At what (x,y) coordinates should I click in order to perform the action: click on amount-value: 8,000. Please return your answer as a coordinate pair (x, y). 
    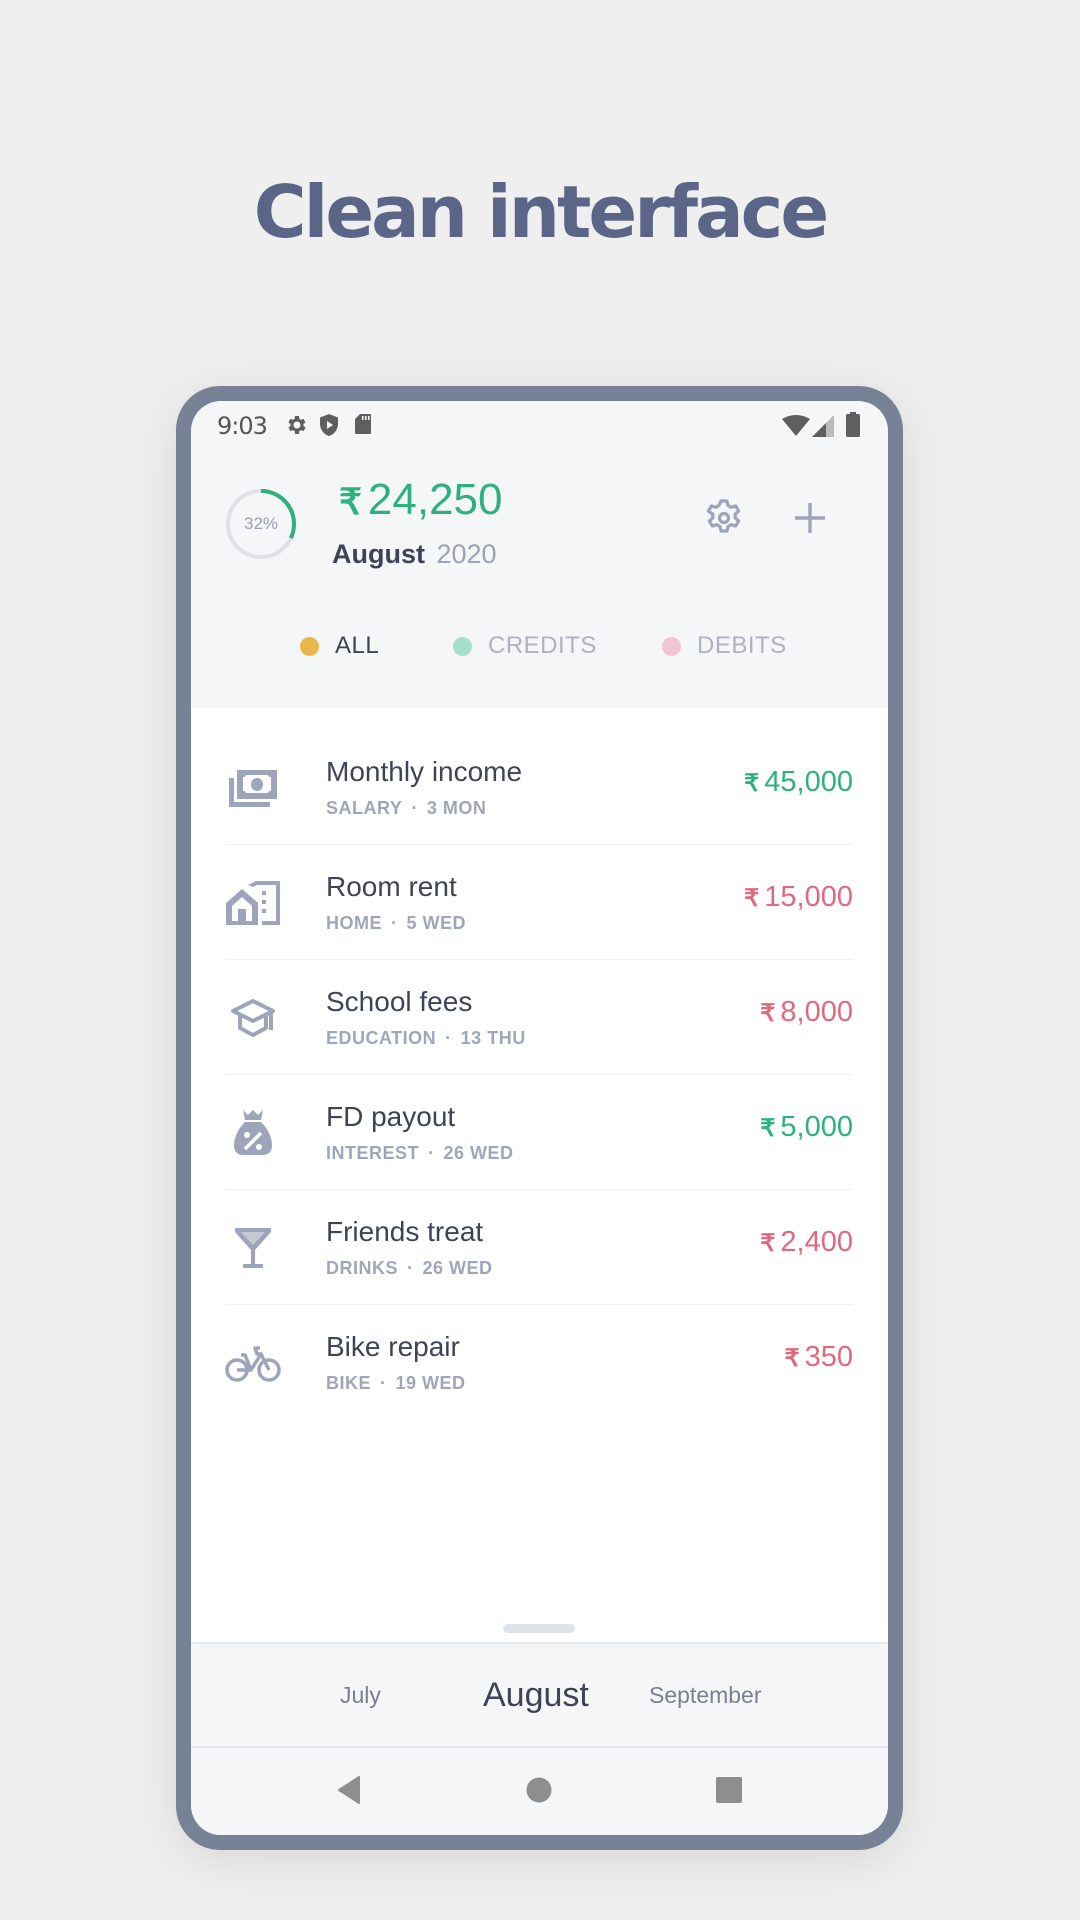
    Looking at the image, I should click on (816, 1012).